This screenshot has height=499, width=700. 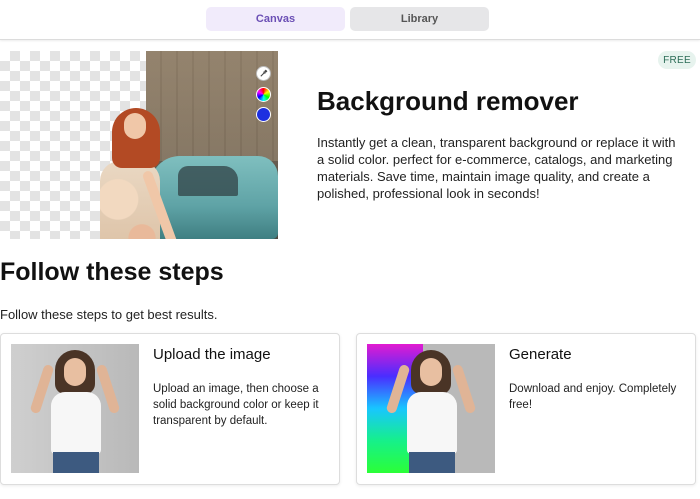 What do you see at coordinates (540, 354) in the screenshot?
I see `step-title-generate: Generate` at bounding box center [540, 354].